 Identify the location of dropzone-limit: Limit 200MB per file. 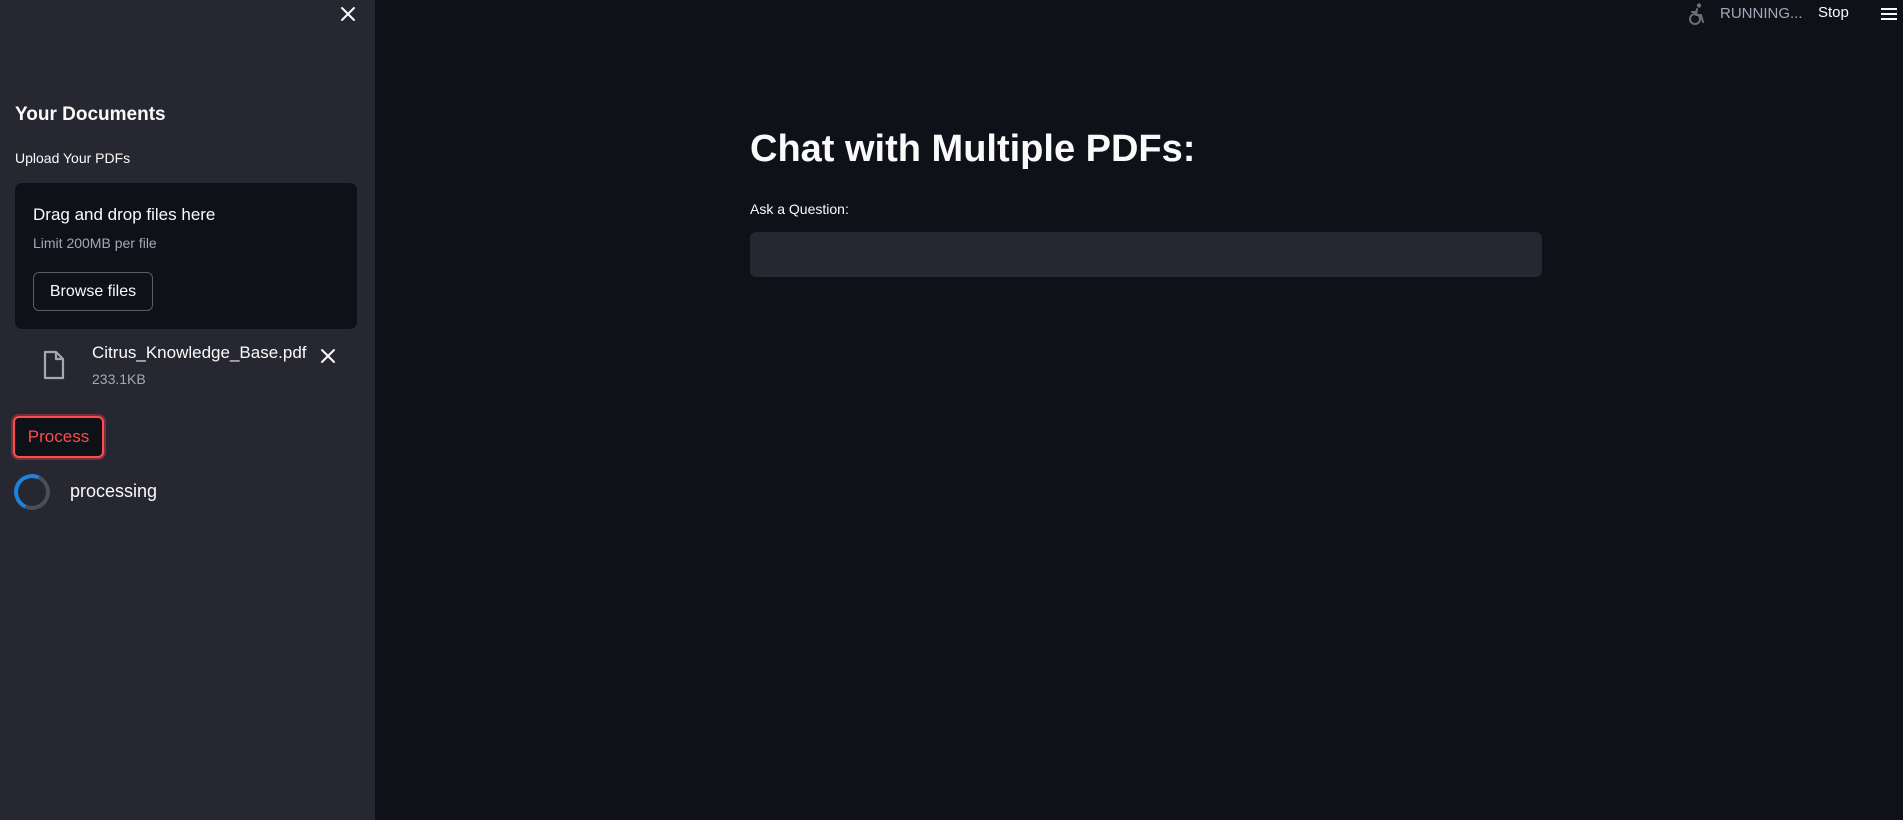
(95, 243).